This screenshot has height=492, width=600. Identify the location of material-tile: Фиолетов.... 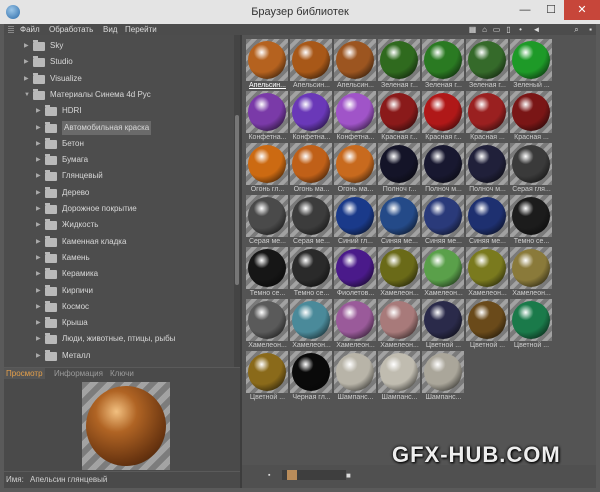
(355, 273).